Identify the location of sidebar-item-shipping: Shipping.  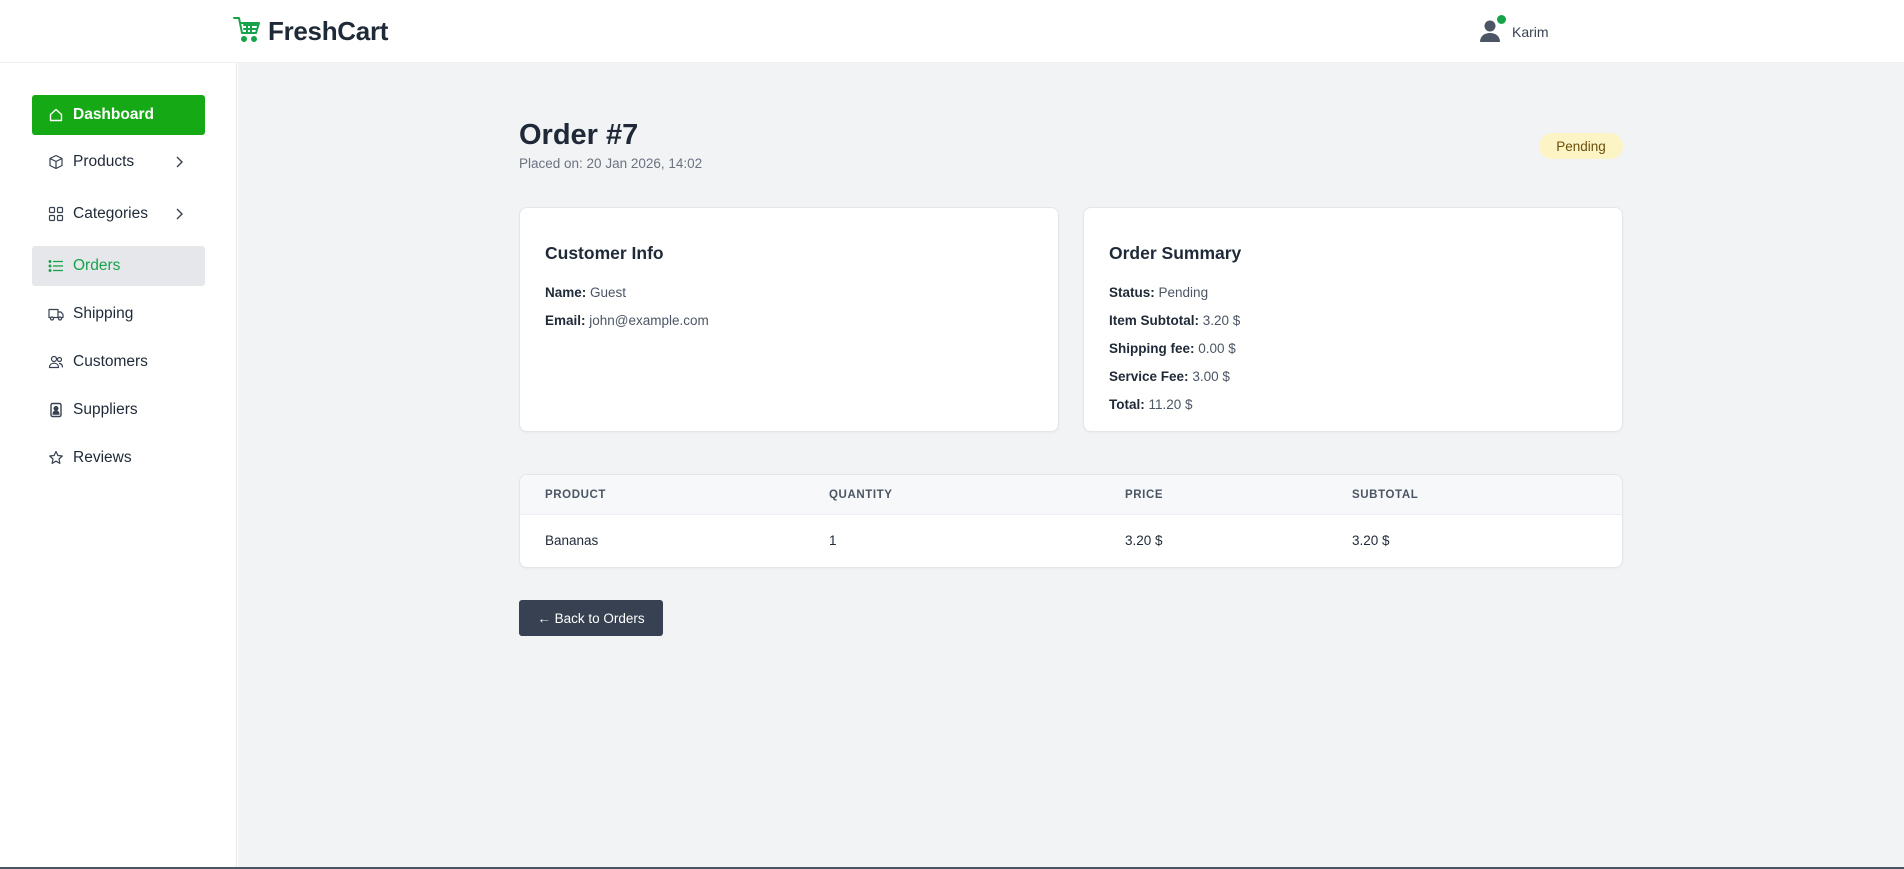
(118, 314).